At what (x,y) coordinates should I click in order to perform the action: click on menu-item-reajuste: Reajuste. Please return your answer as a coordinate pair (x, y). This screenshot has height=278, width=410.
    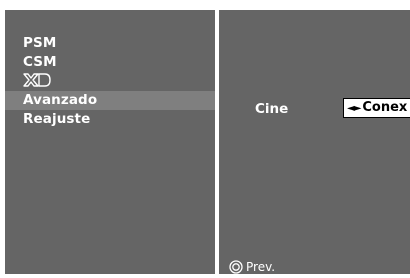
    Looking at the image, I should click on (110, 119).